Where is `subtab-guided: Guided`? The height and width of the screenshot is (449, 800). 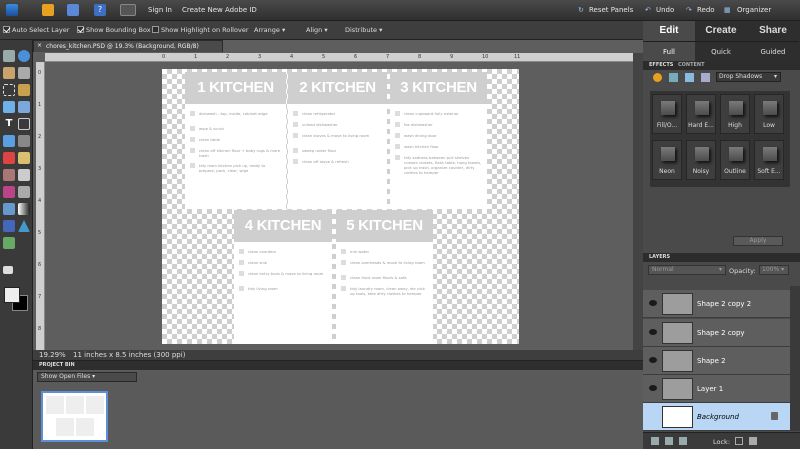 subtab-guided: Guided is located at coordinates (773, 51).